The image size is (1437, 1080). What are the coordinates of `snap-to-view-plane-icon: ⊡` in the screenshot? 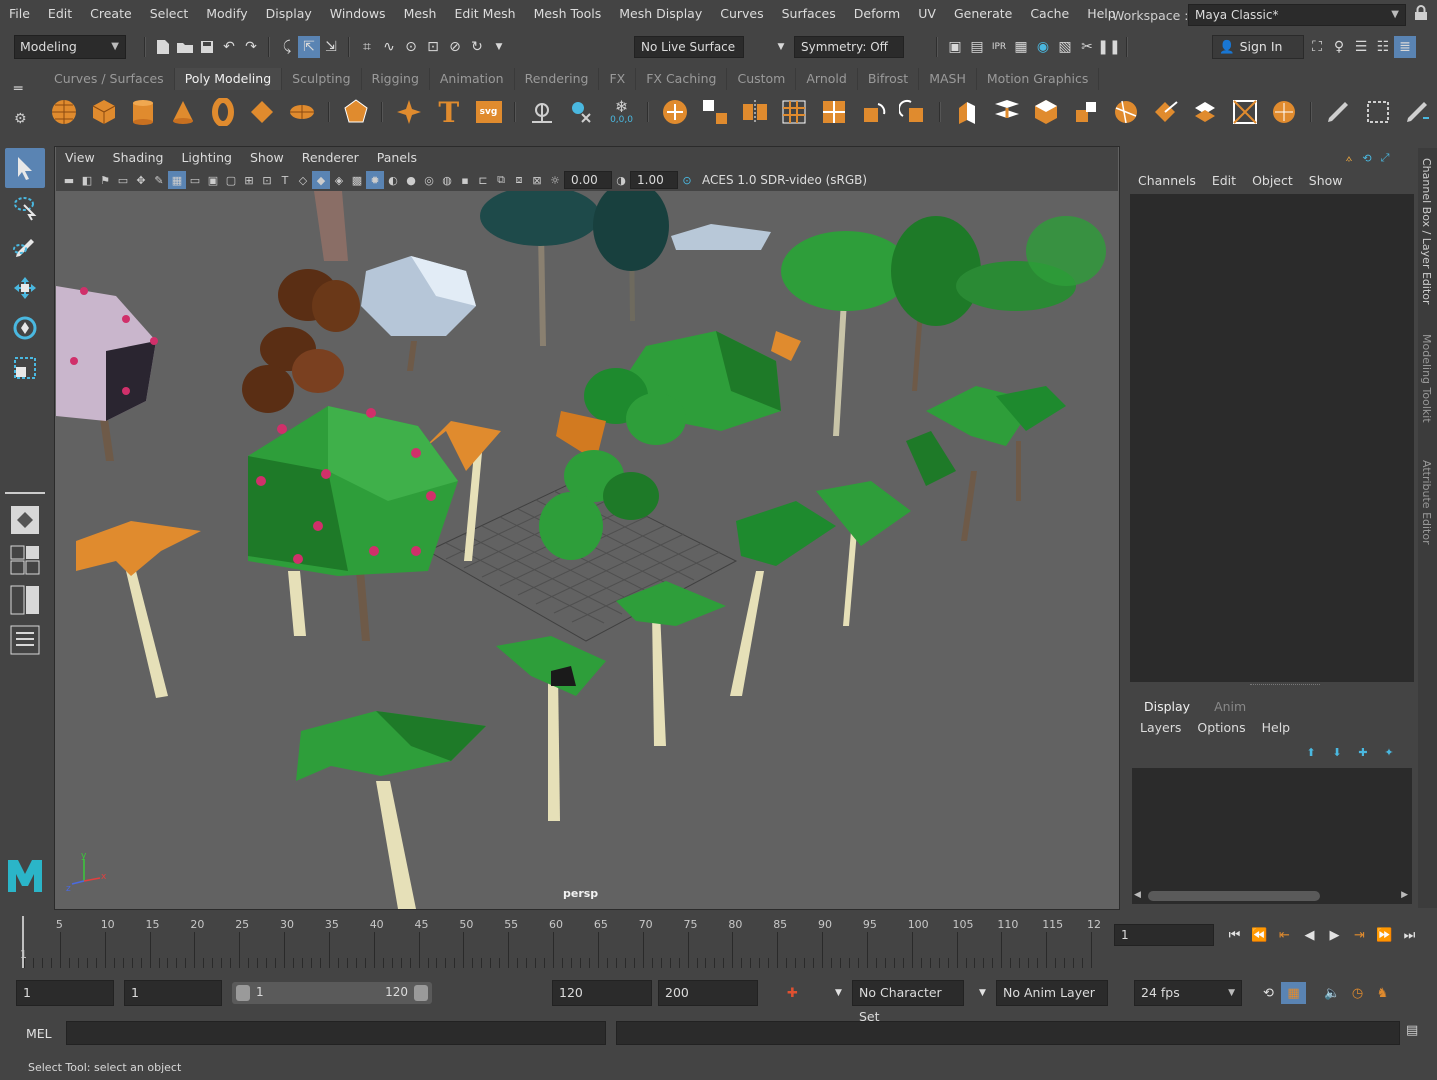 It's located at (433, 47).